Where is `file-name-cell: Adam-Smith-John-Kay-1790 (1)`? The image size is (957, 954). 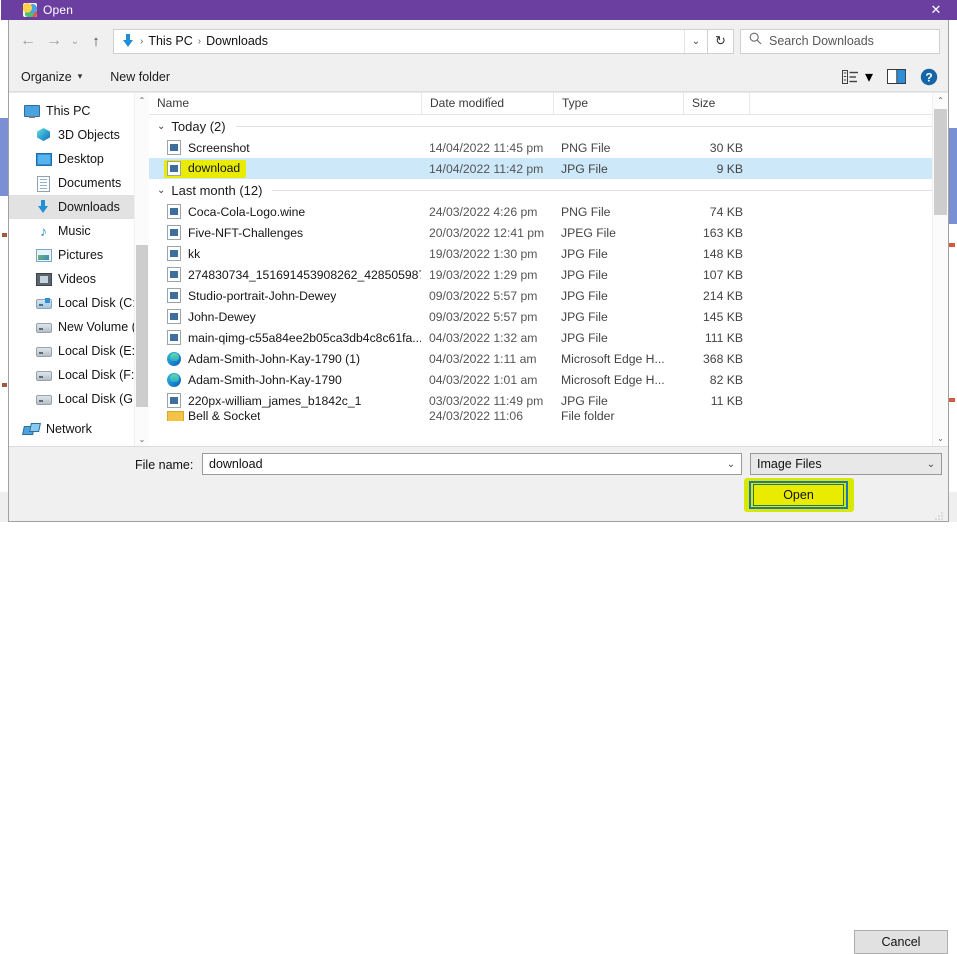
file-name-cell: Adam-Smith-John-Kay-1790 (1) is located at coordinates (285, 358).